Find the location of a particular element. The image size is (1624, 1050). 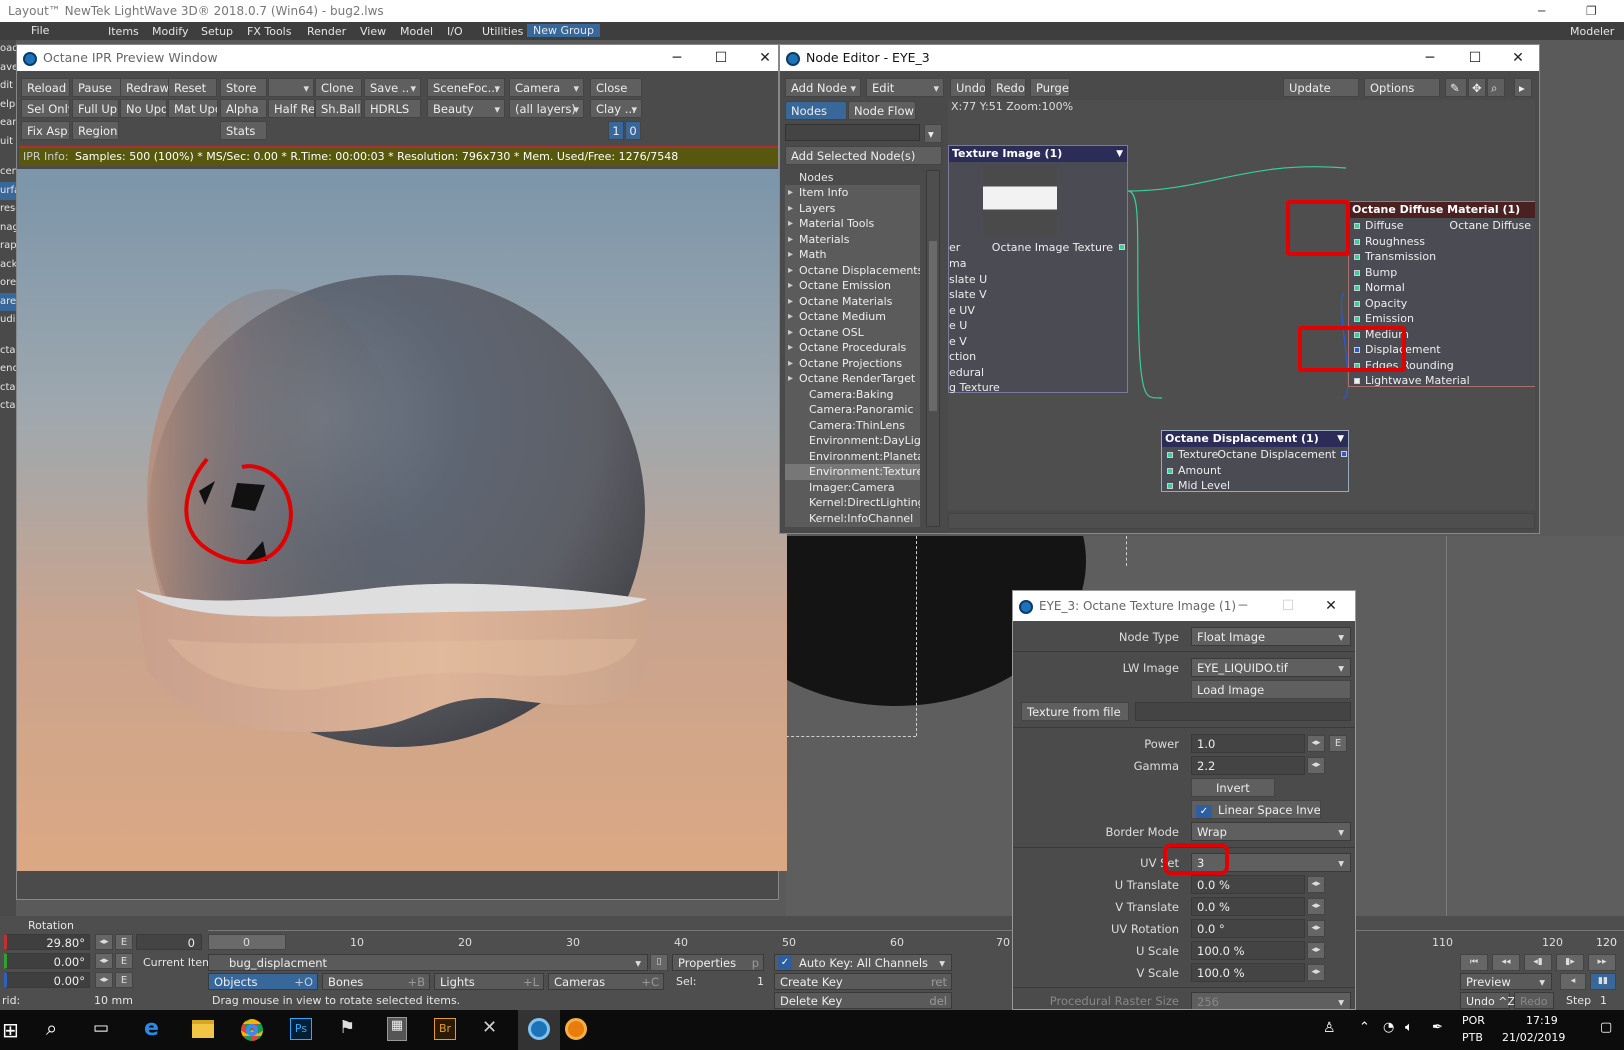

input-port-diffuse: Diffuse Octane Diffuse is located at coordinates (1442, 226).